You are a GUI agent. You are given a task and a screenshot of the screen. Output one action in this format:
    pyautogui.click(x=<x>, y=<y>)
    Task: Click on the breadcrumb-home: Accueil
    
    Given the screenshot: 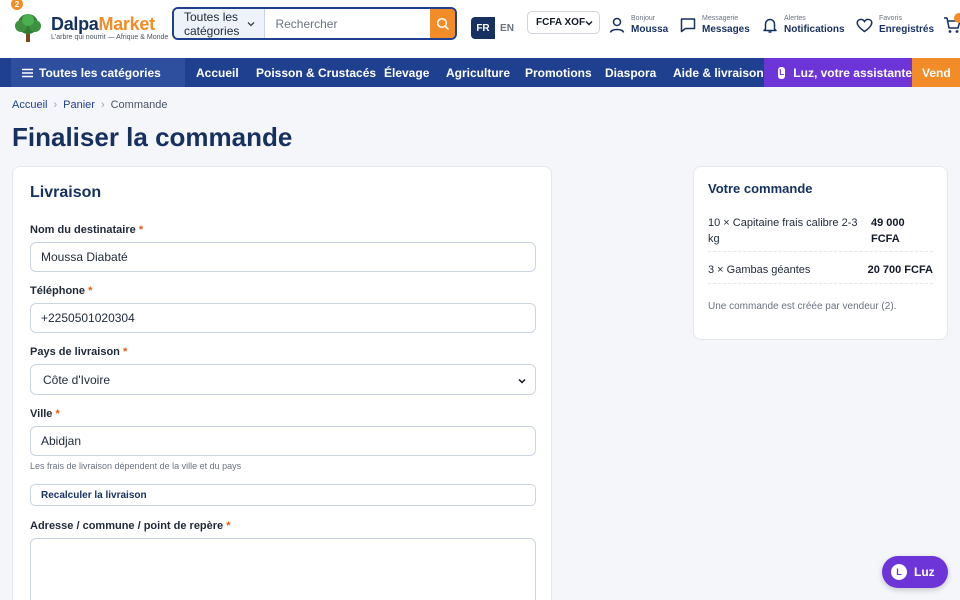 What is the action you would take?
    pyautogui.click(x=29, y=105)
    